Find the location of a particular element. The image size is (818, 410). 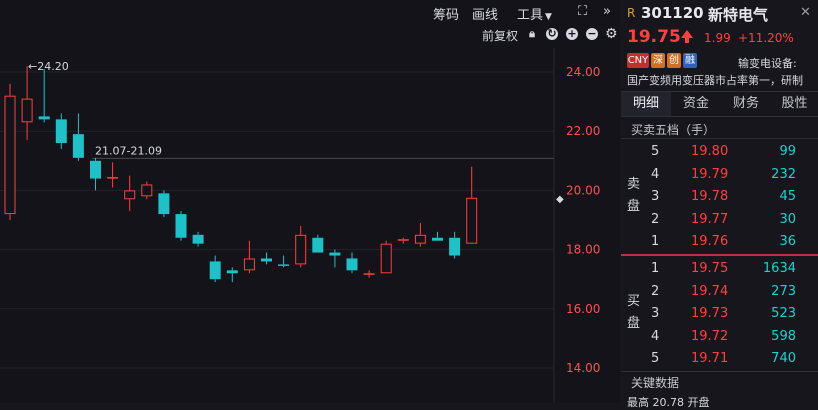

bid-row: 2 19.74 273 is located at coordinates (719, 291).